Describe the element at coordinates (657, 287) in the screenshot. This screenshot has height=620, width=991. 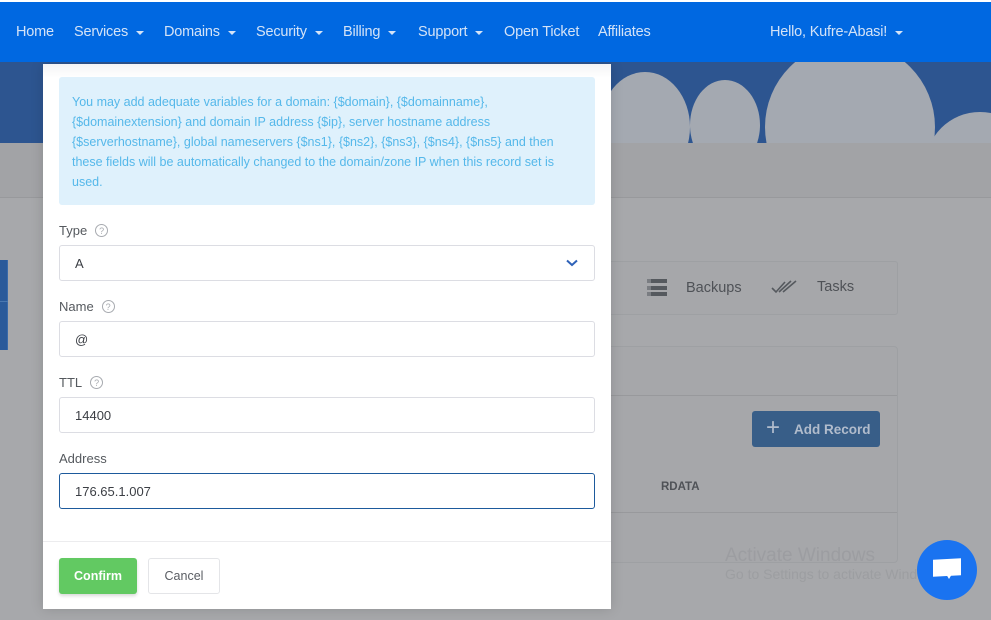
I see `server-icon` at that location.